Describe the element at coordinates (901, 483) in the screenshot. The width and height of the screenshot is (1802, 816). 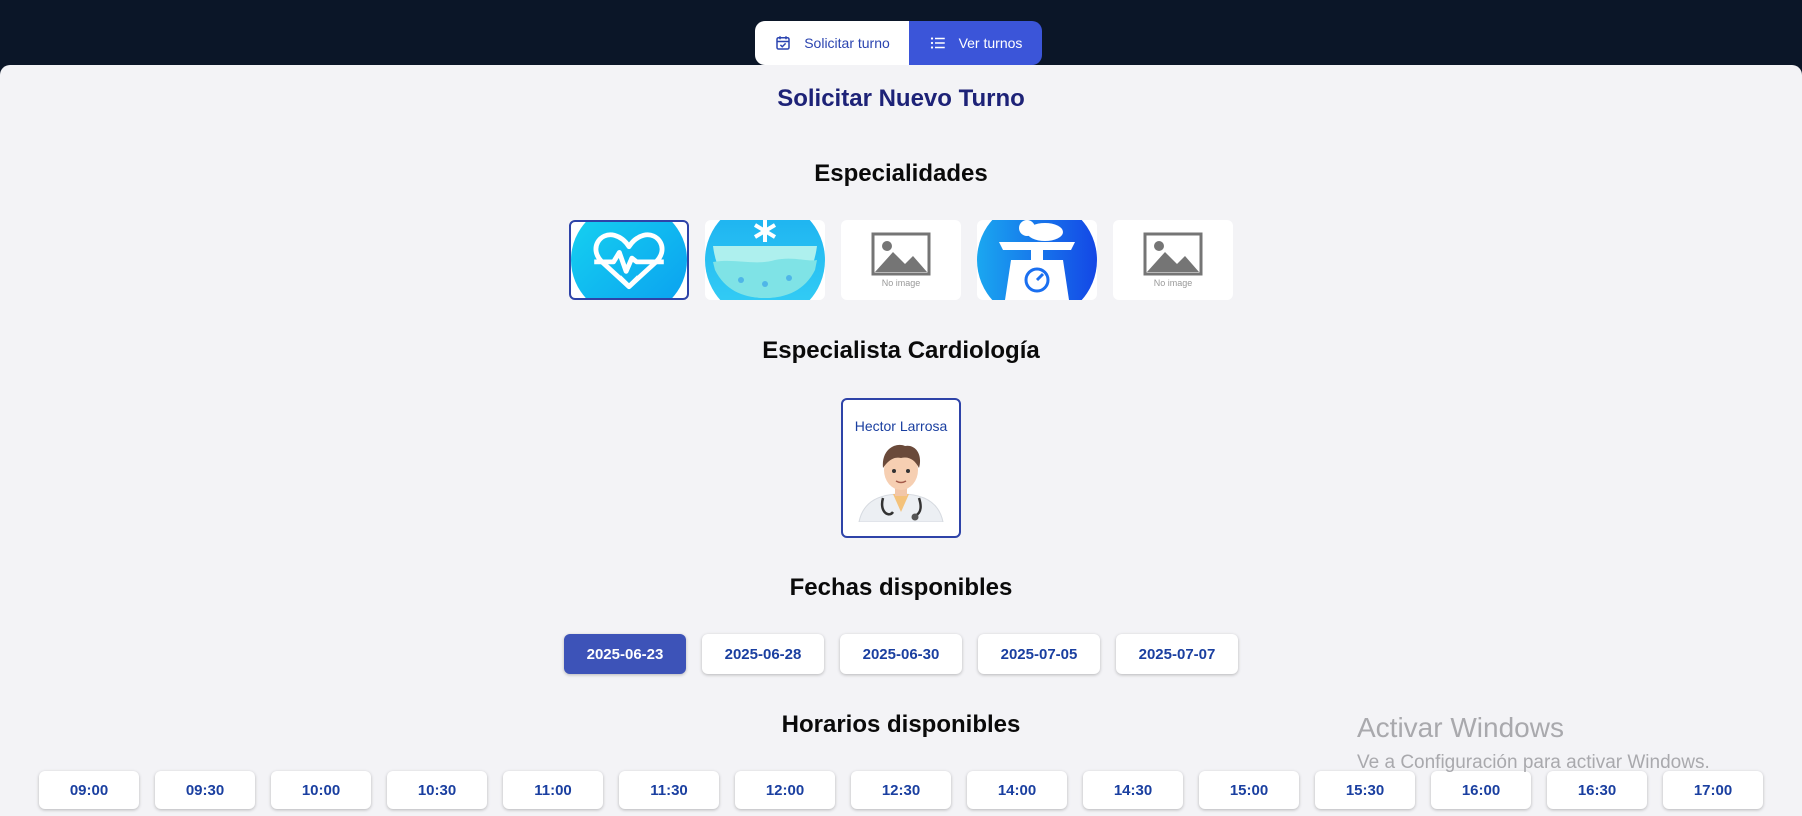
I see `doctor-avatar` at that location.